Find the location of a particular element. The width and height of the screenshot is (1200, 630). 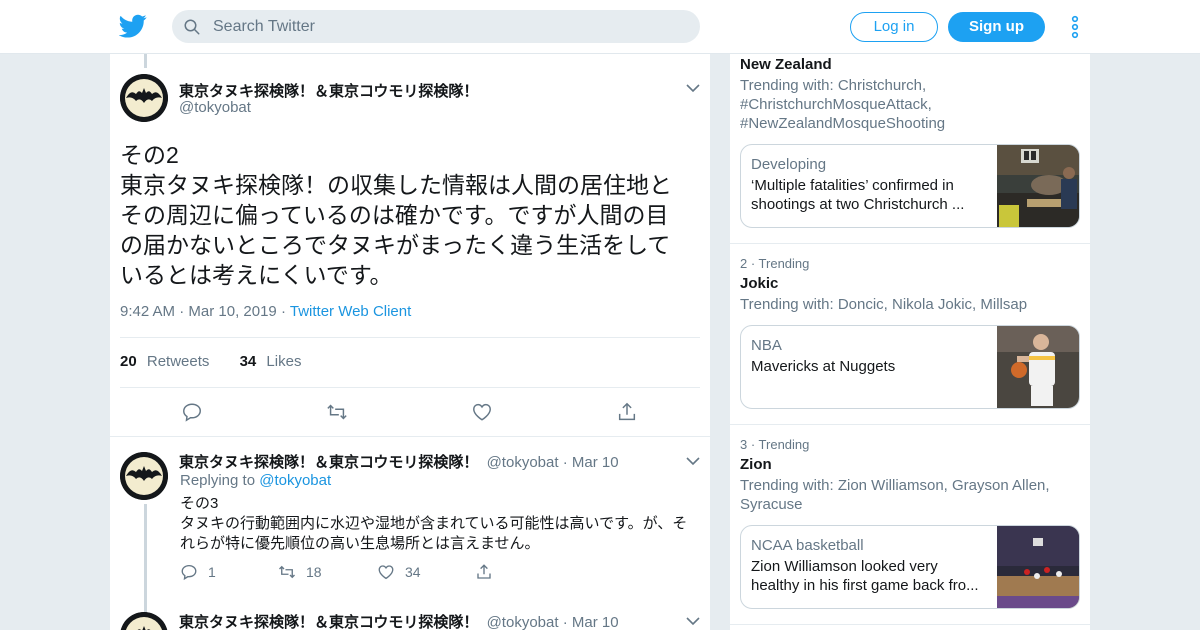

replying-to: Replying to @tokyobat is located at coordinates (255, 480).